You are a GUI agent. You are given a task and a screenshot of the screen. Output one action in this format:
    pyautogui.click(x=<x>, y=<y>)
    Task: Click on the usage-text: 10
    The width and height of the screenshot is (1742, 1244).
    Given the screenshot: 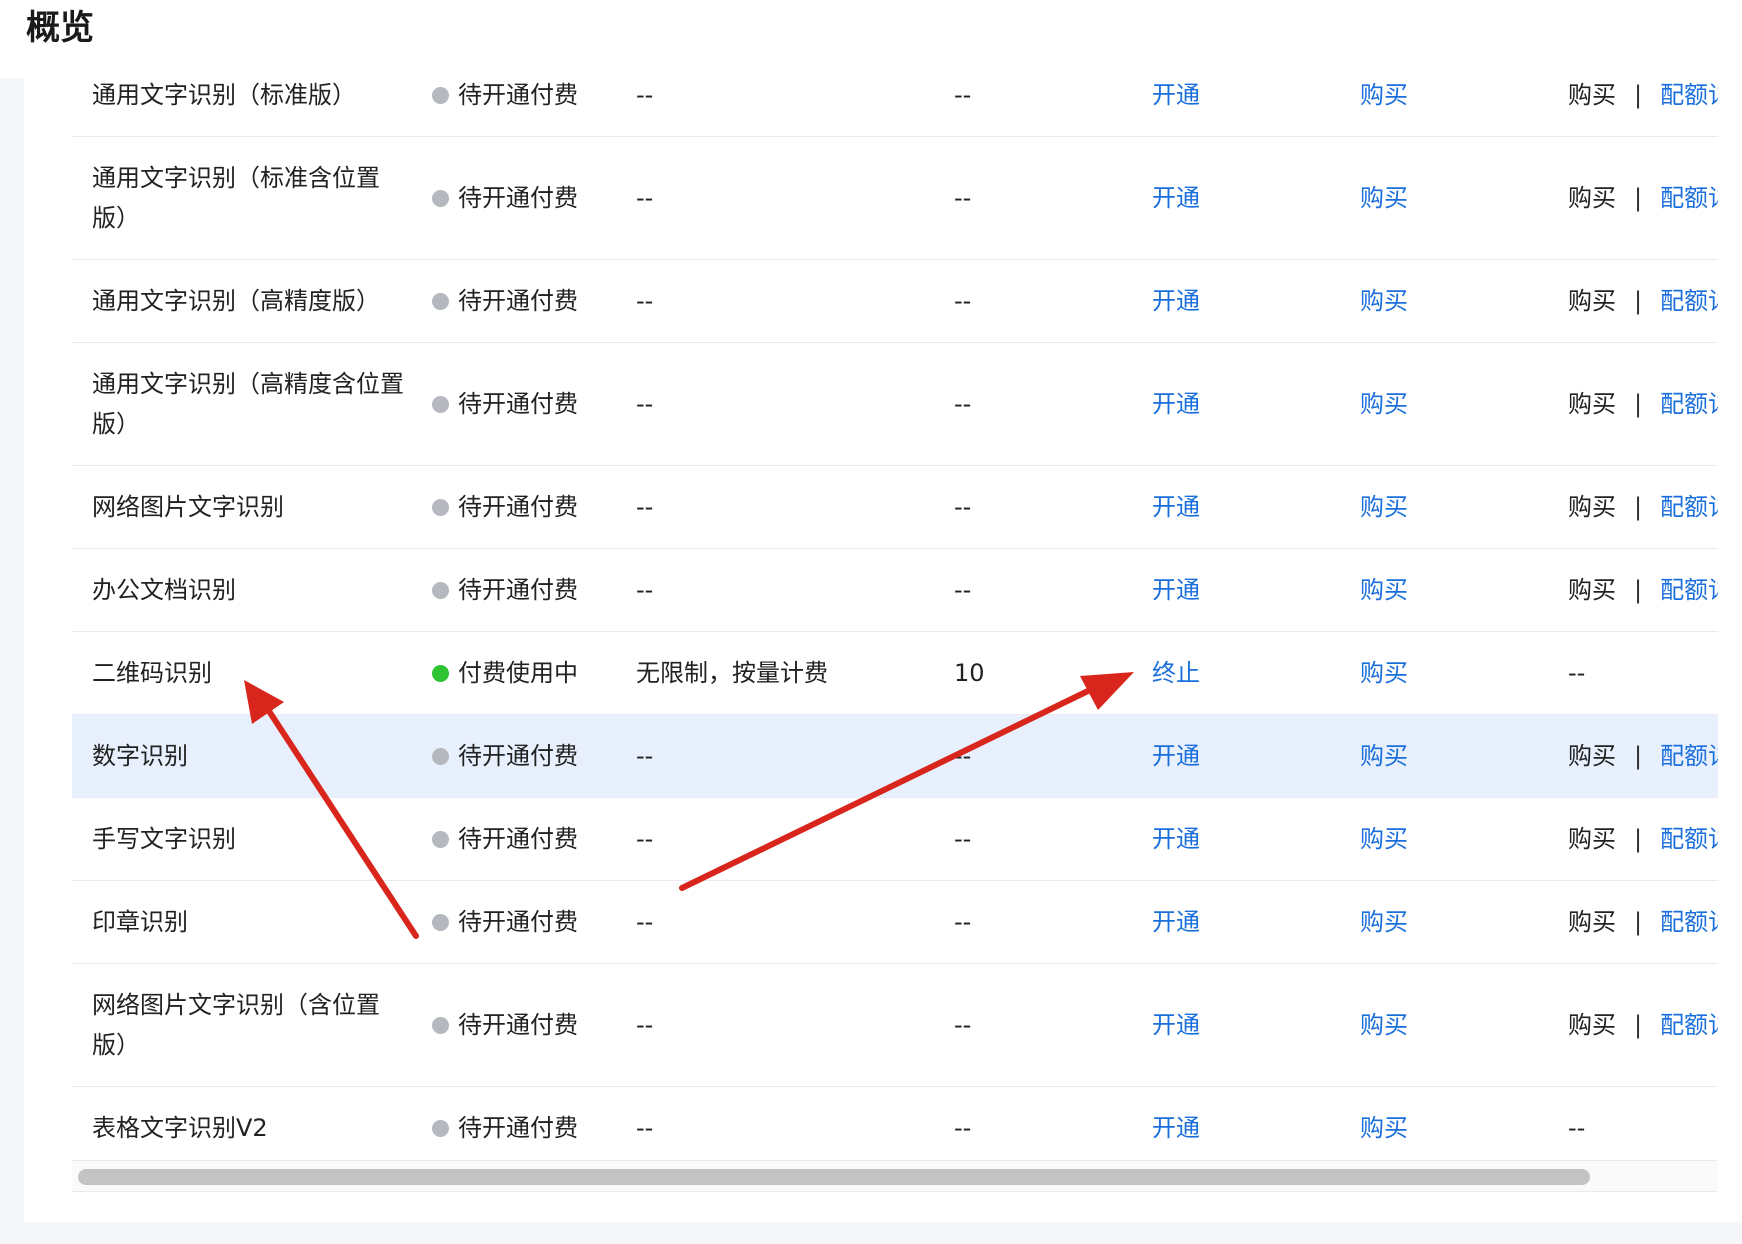 What is the action you would take?
    pyautogui.click(x=969, y=673)
    